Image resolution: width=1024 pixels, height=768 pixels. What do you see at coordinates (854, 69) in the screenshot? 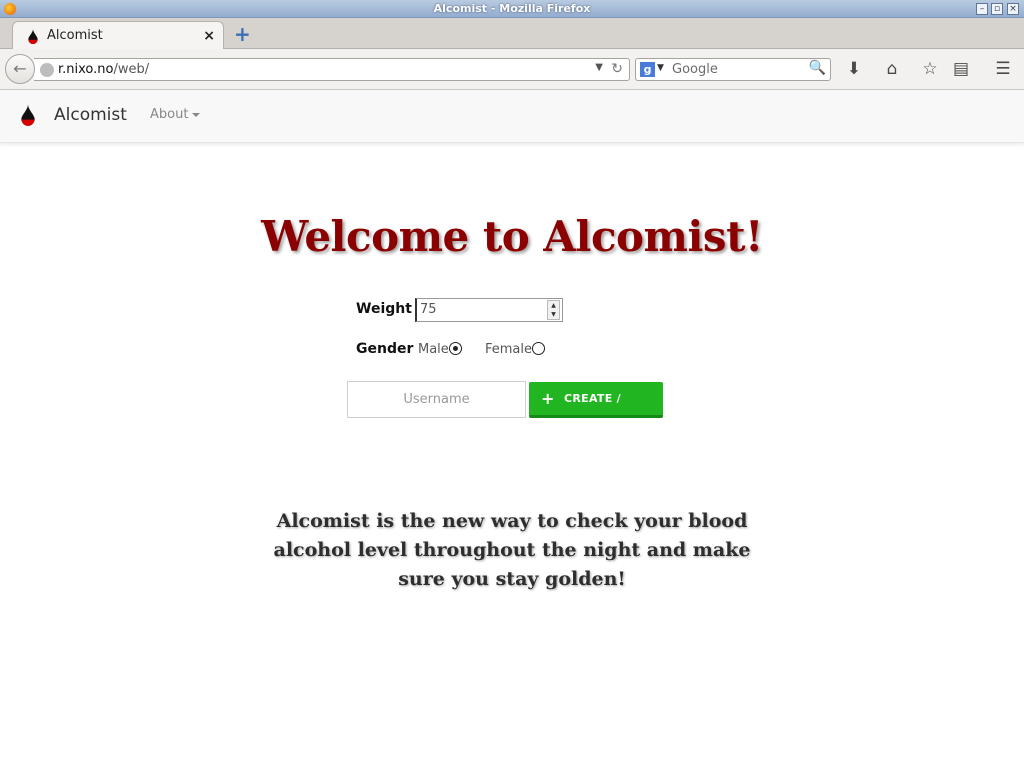
I see `download-icon: ⬇` at bounding box center [854, 69].